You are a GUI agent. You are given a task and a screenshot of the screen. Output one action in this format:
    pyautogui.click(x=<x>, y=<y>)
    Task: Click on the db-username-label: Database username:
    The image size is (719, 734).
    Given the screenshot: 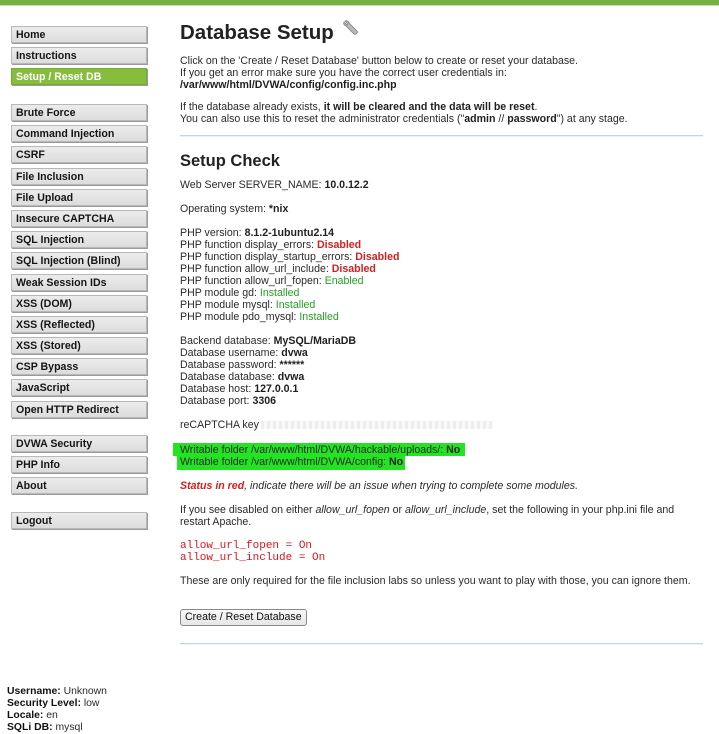 What is the action you would take?
    pyautogui.click(x=231, y=353)
    